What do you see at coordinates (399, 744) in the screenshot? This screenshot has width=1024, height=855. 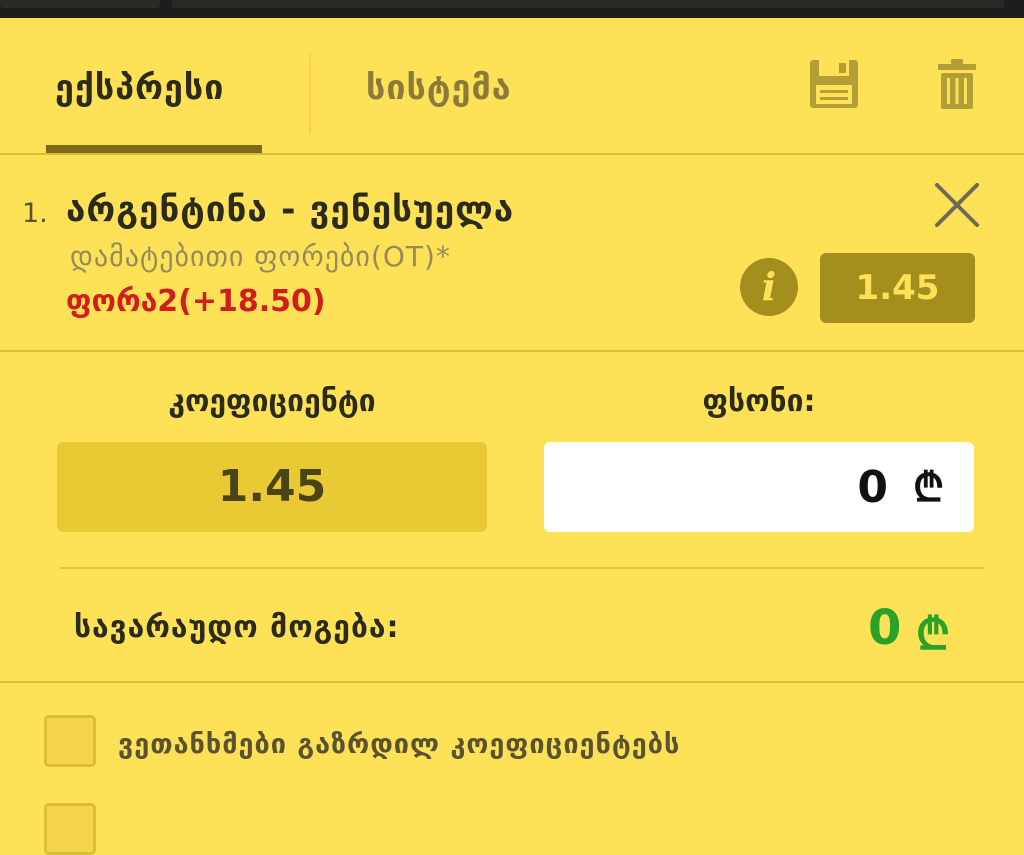 I see `accept-higher-odds-label: ვეთანხმები გაზრდილ კოეფიციენტებს` at bounding box center [399, 744].